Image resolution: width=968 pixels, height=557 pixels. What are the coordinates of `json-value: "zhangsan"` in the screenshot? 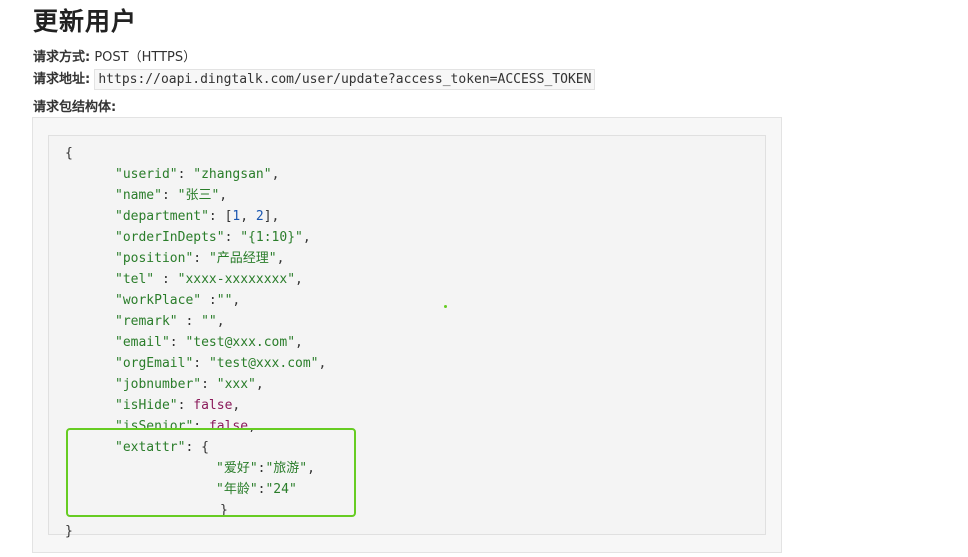 It's located at (232, 174).